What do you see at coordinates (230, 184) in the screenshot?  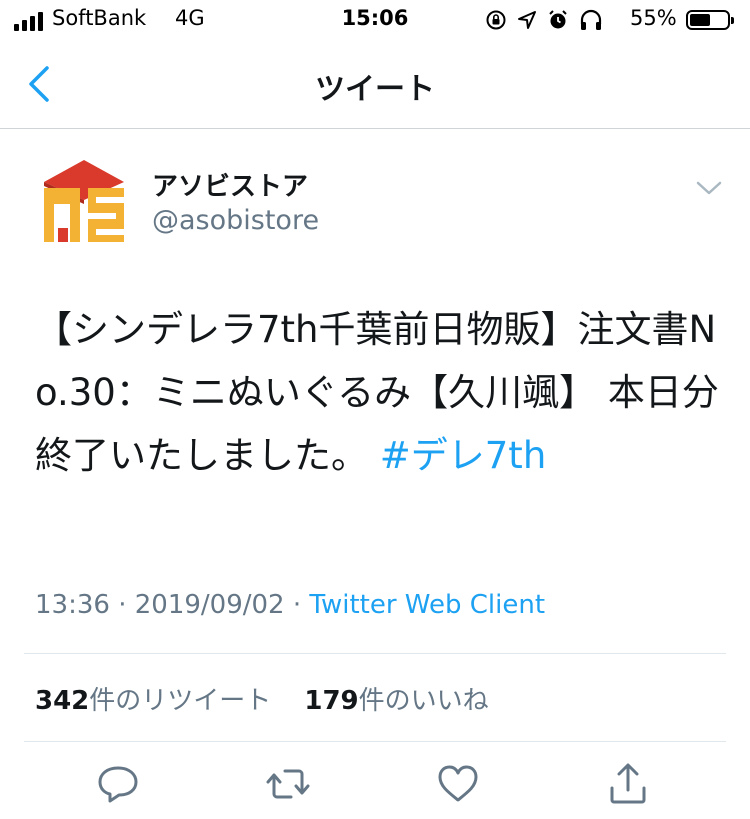 I see `author-display-name: アソビストア` at bounding box center [230, 184].